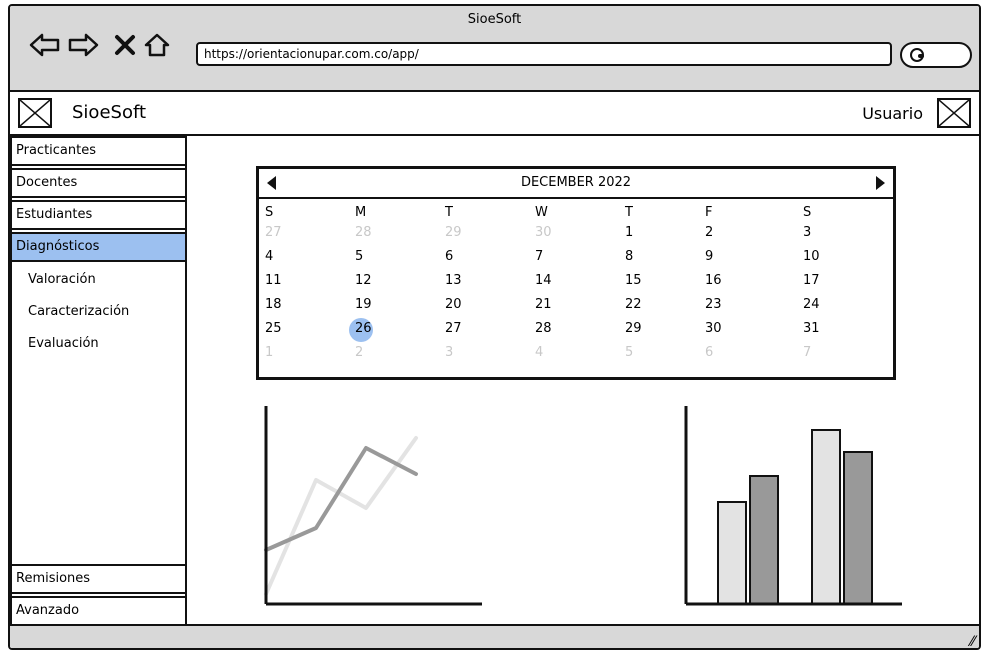 This screenshot has width=981, height=650. What do you see at coordinates (555, 304) in the screenshot?
I see `calendar-day: 21` at bounding box center [555, 304].